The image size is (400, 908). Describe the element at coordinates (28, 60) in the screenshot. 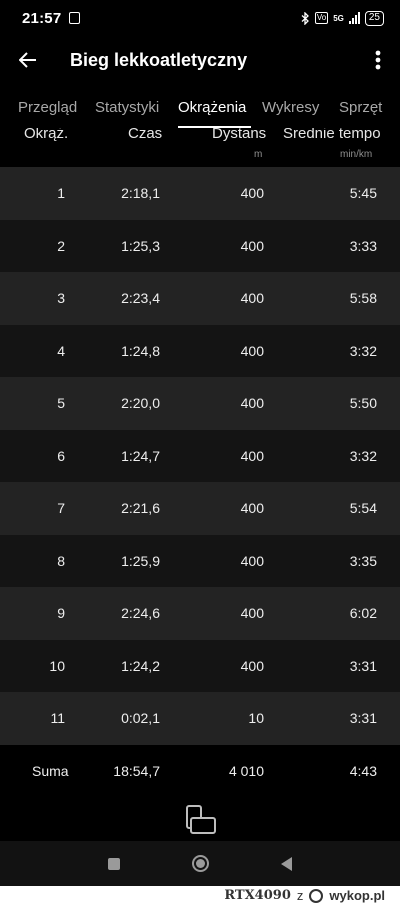

I see `back-button` at that location.